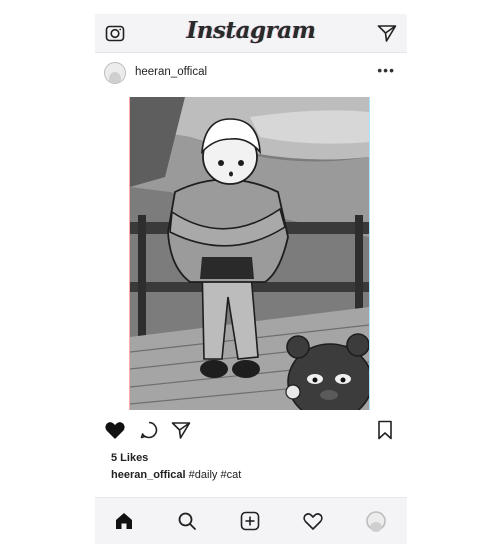 The image size is (500, 555). I want to click on send-icon, so click(387, 33).